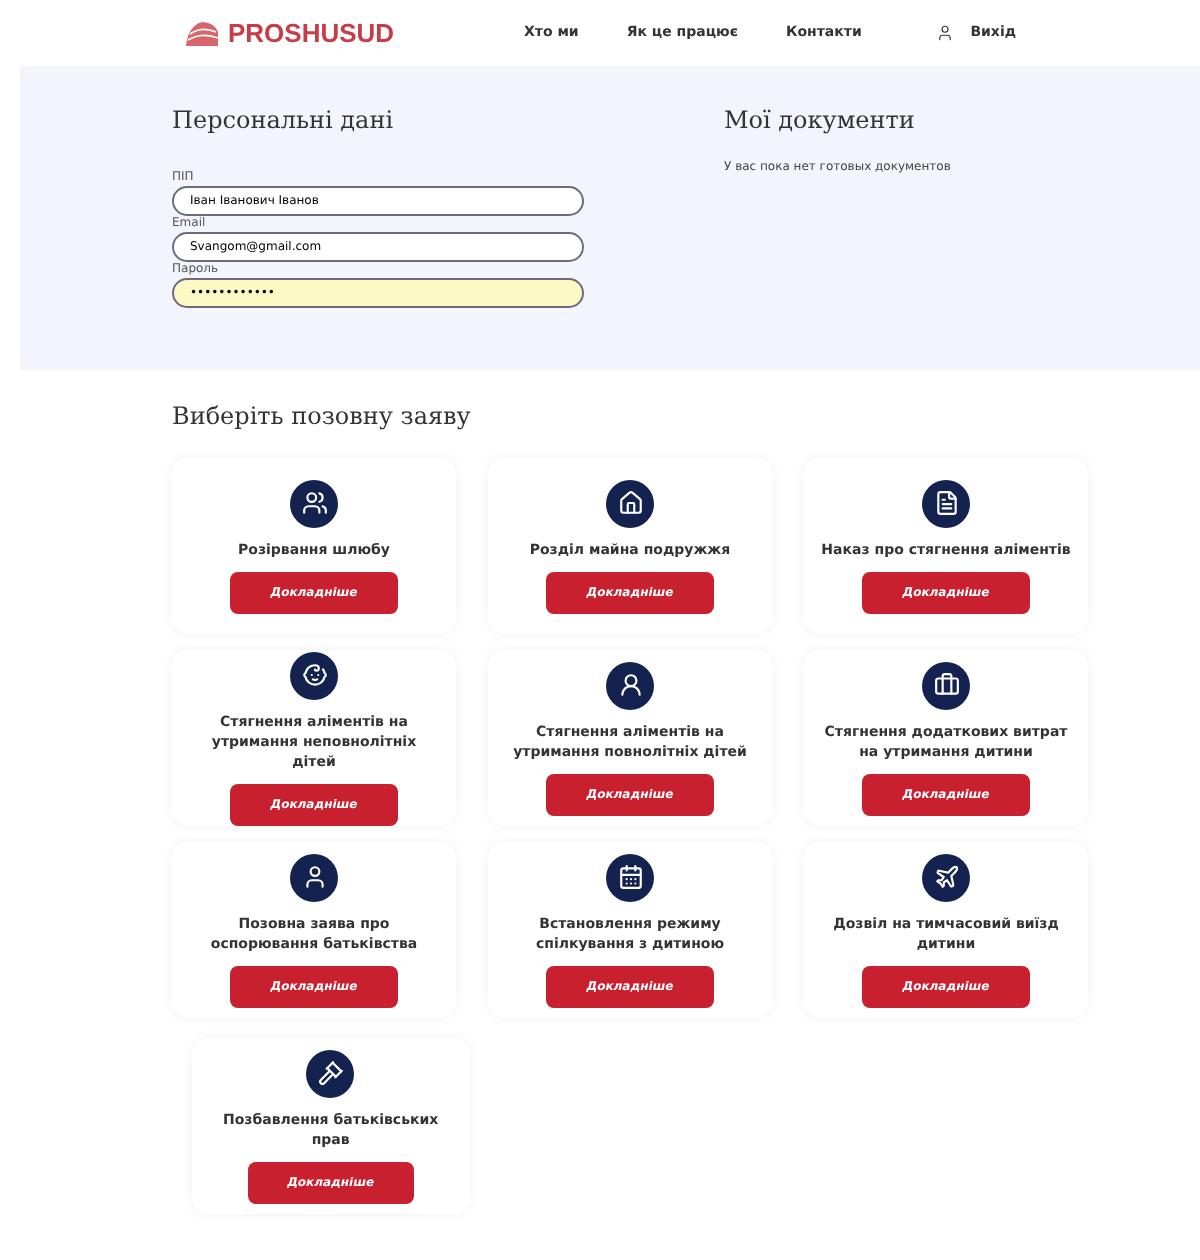  I want to click on section-title: Персональні дані, so click(284, 121).